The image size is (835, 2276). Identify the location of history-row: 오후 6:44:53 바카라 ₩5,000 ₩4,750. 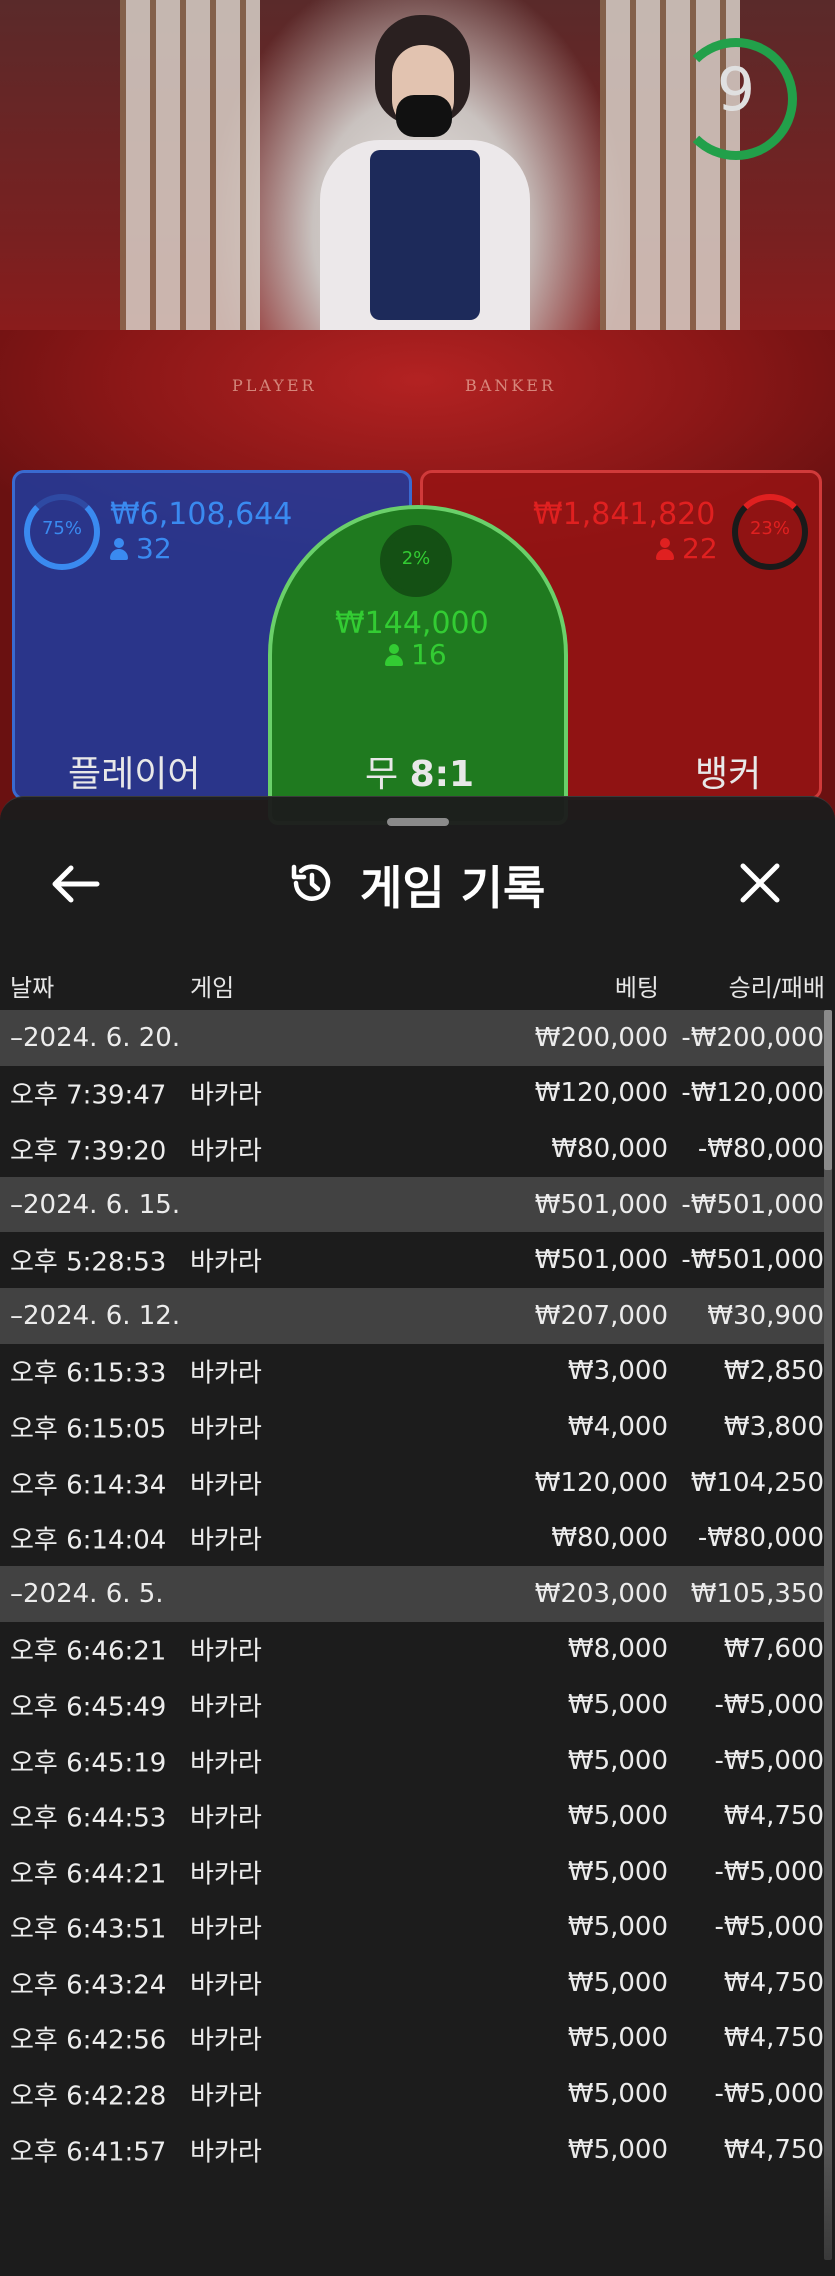
(413, 1816).